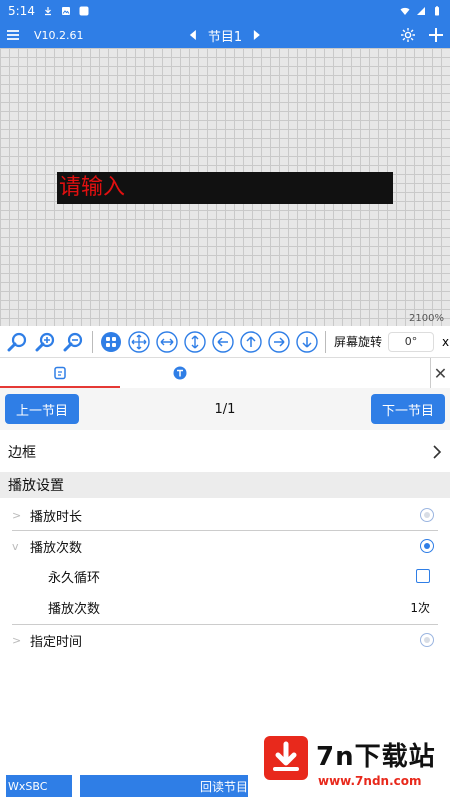 This screenshot has width=450, height=800. Describe the element at coordinates (445, 342) in the screenshot. I see `toolbar-close-button: x` at that location.